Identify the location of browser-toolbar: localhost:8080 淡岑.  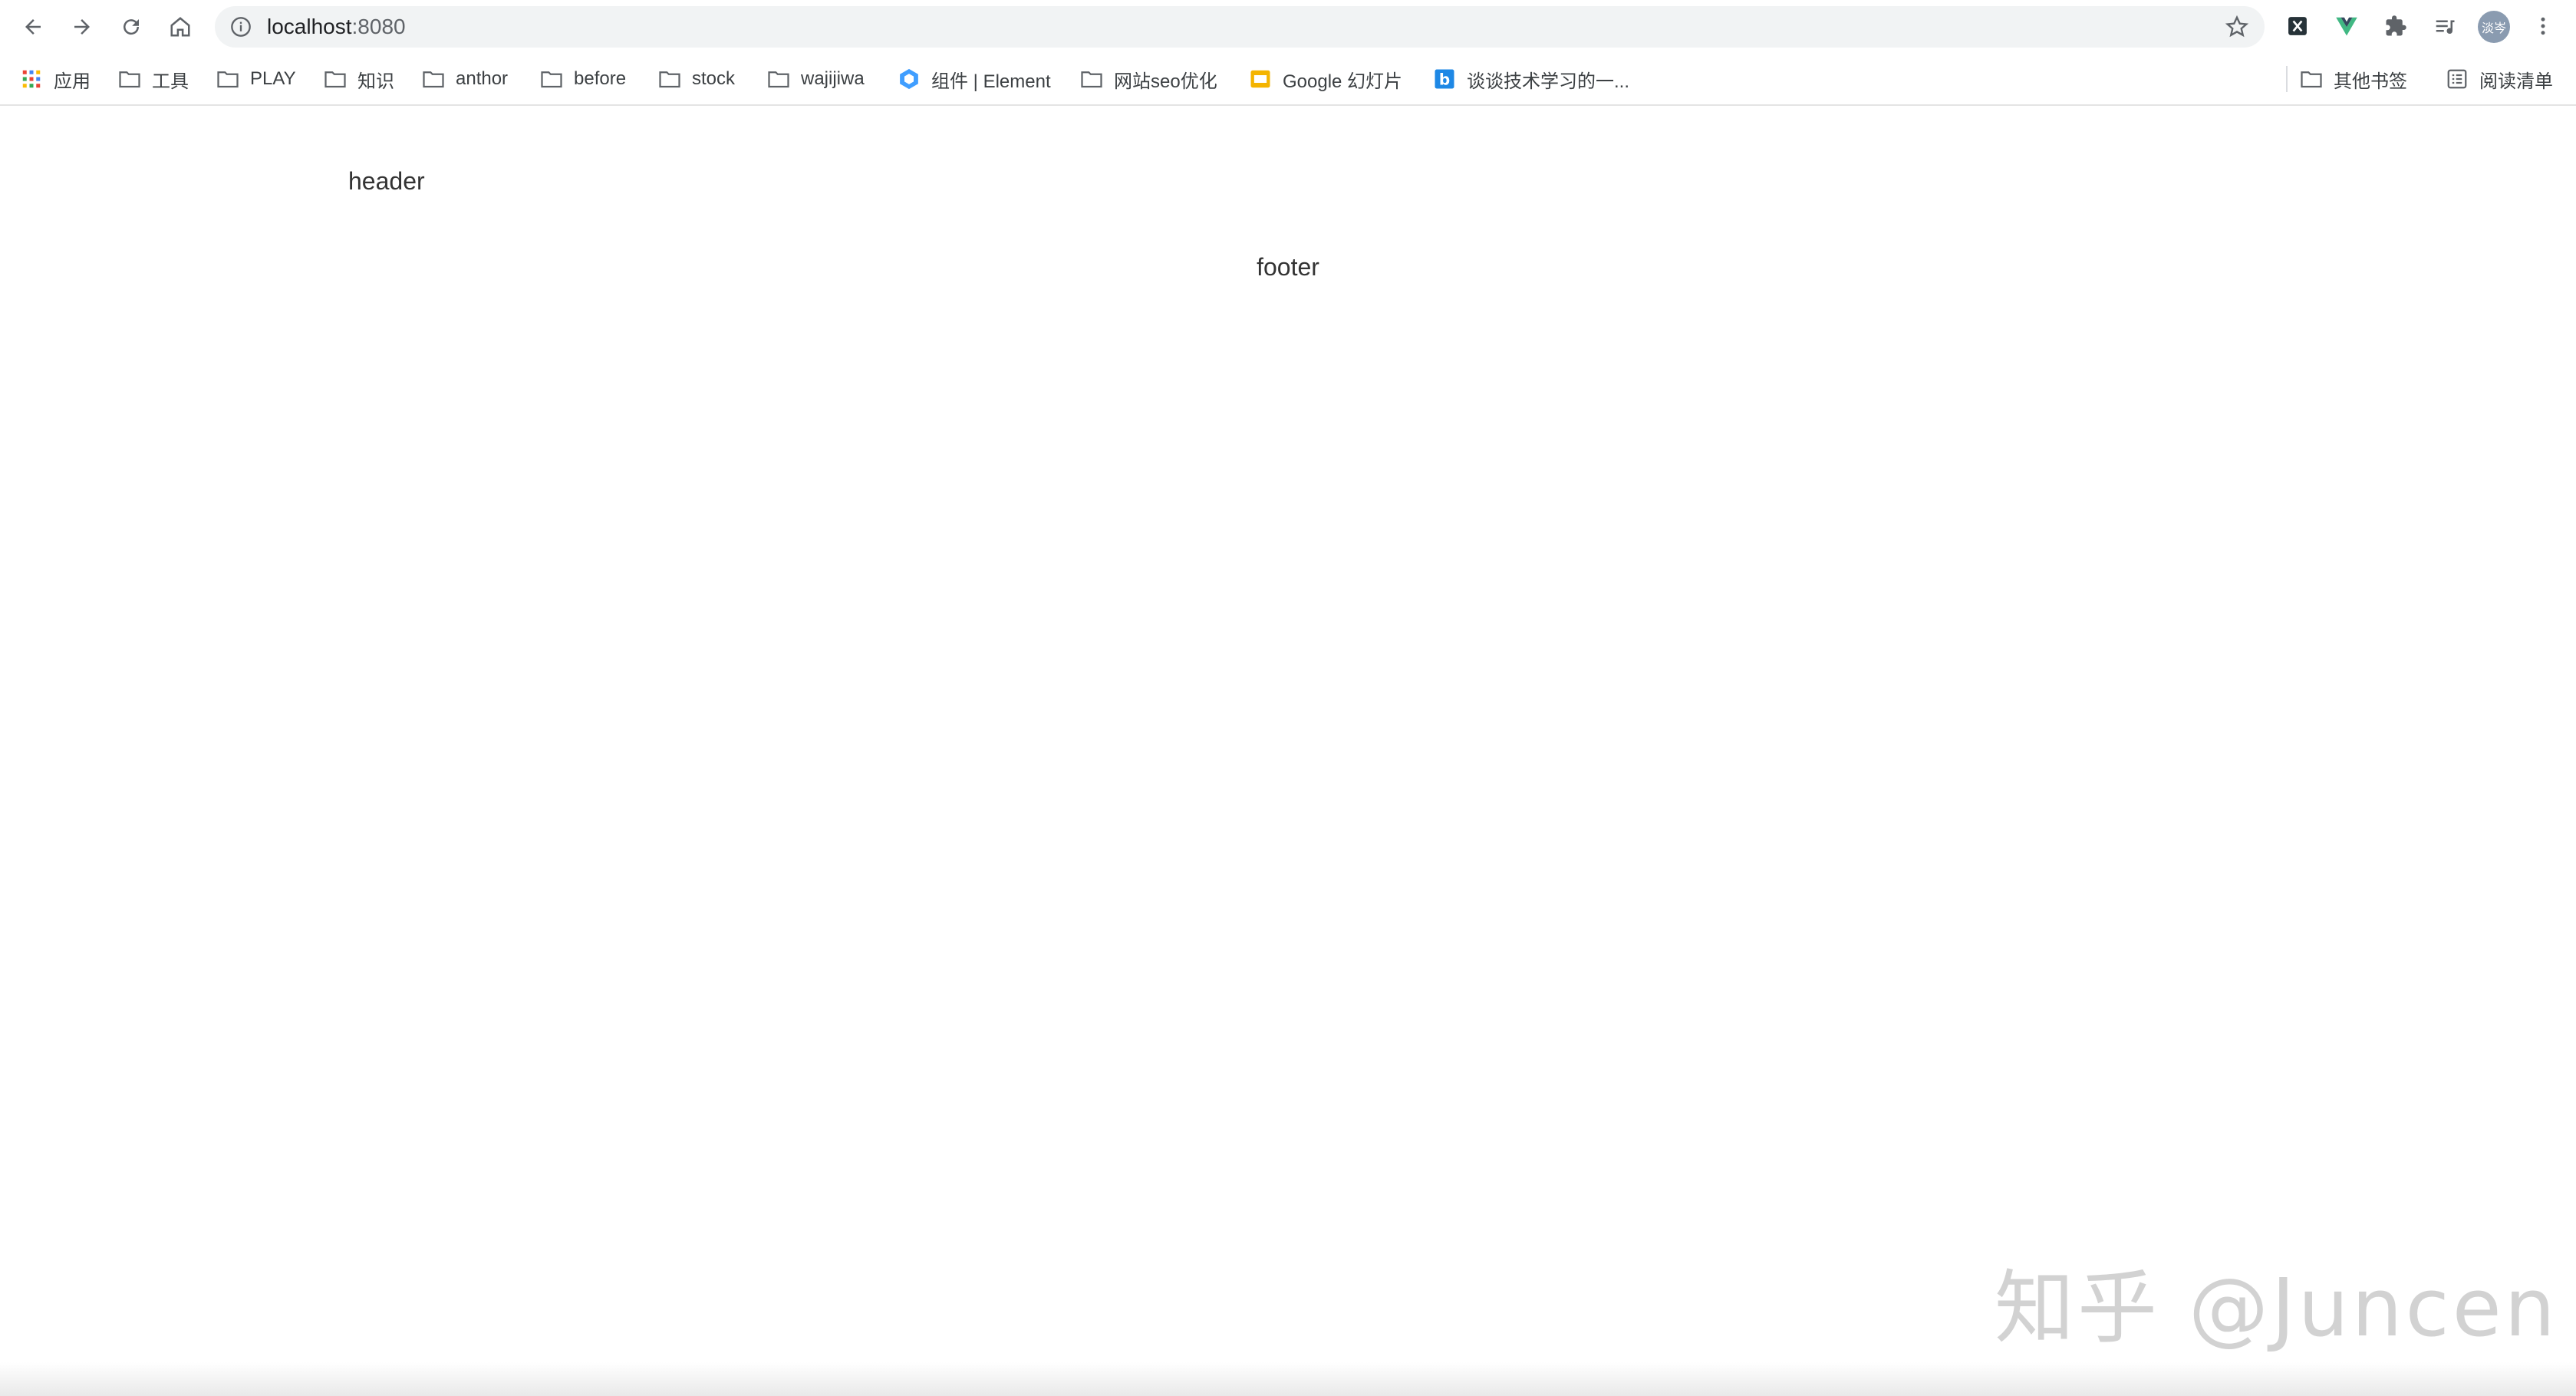
(1288, 27).